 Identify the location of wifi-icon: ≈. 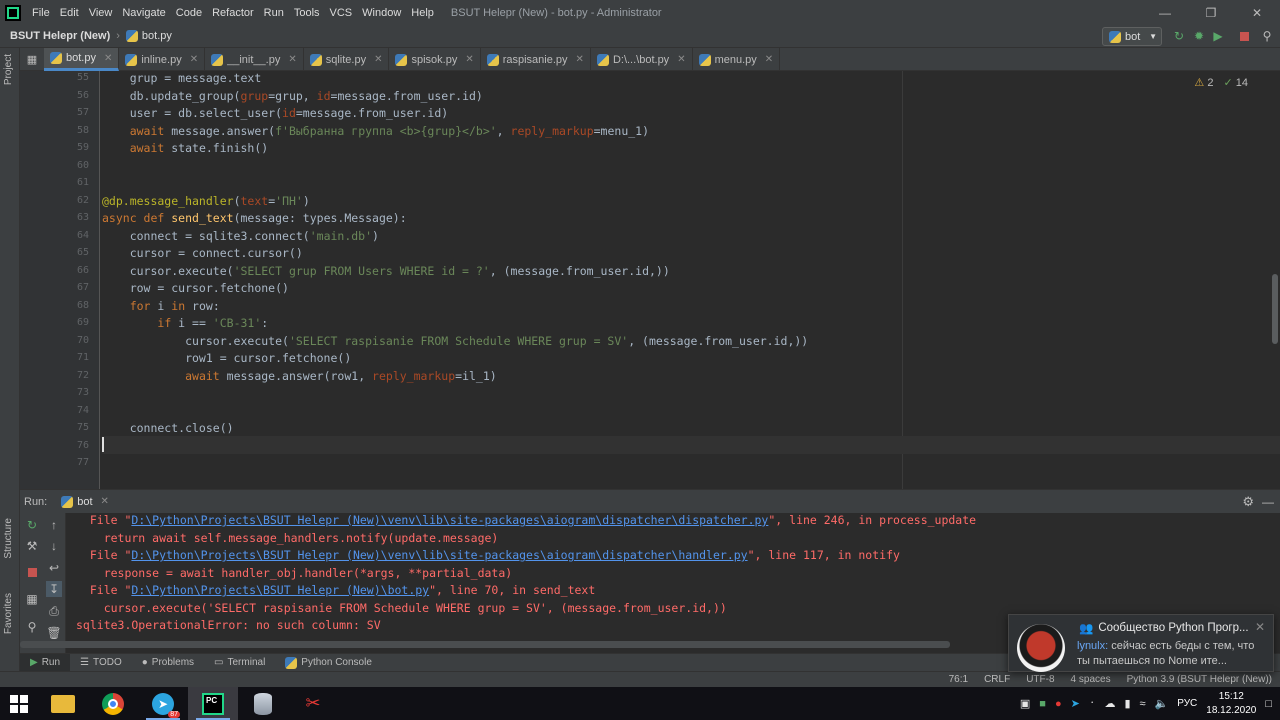
(1143, 704).